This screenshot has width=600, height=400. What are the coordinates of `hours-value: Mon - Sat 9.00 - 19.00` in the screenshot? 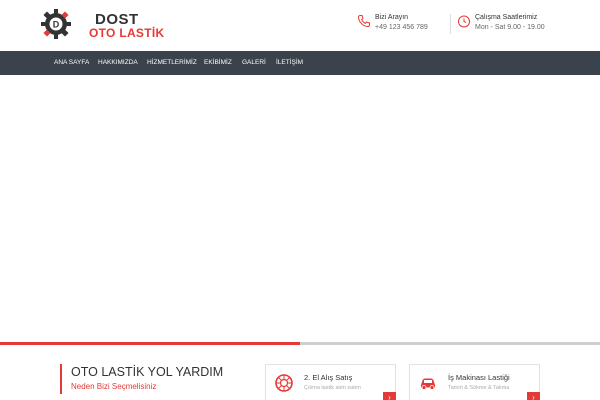 It's located at (510, 27).